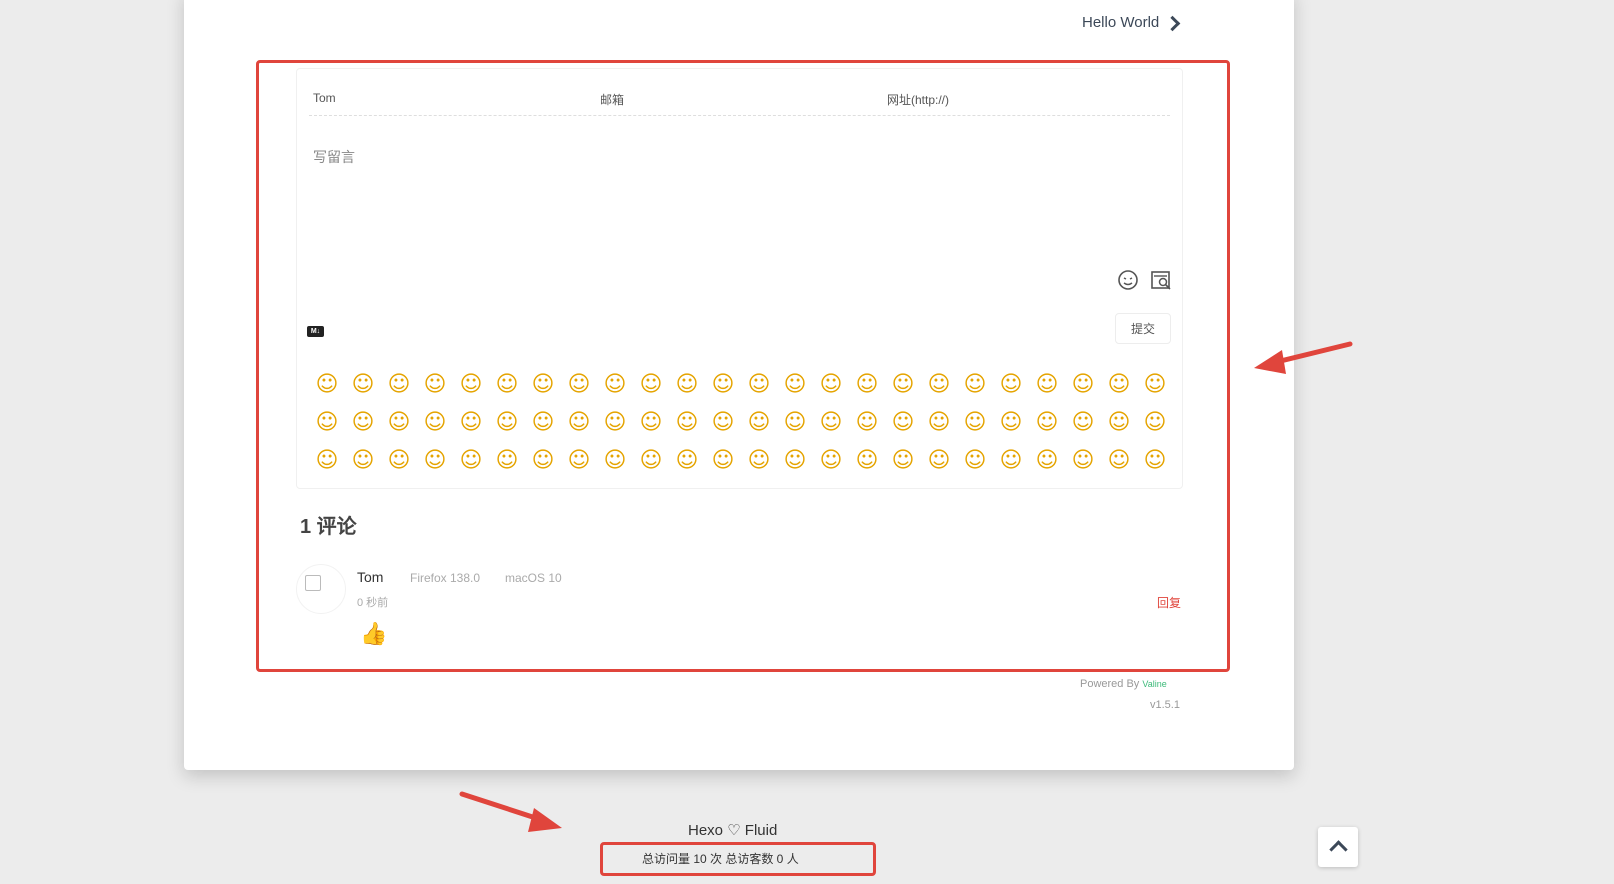 This screenshot has height=884, width=1614. I want to click on powered-prefix: Powered By, so click(1110, 684).